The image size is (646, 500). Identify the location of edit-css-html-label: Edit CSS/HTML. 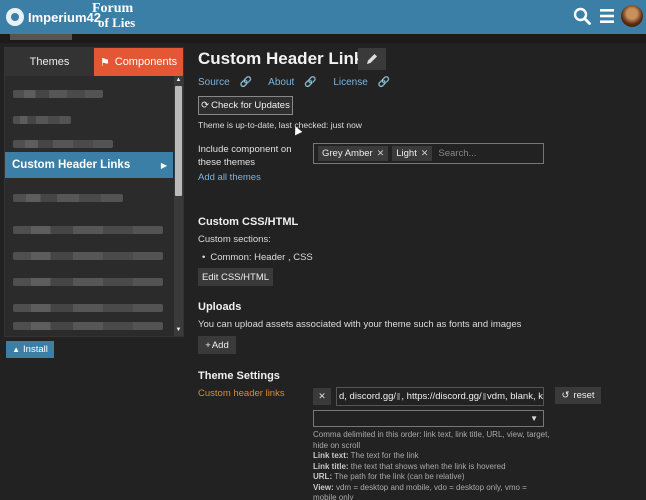
(235, 277).